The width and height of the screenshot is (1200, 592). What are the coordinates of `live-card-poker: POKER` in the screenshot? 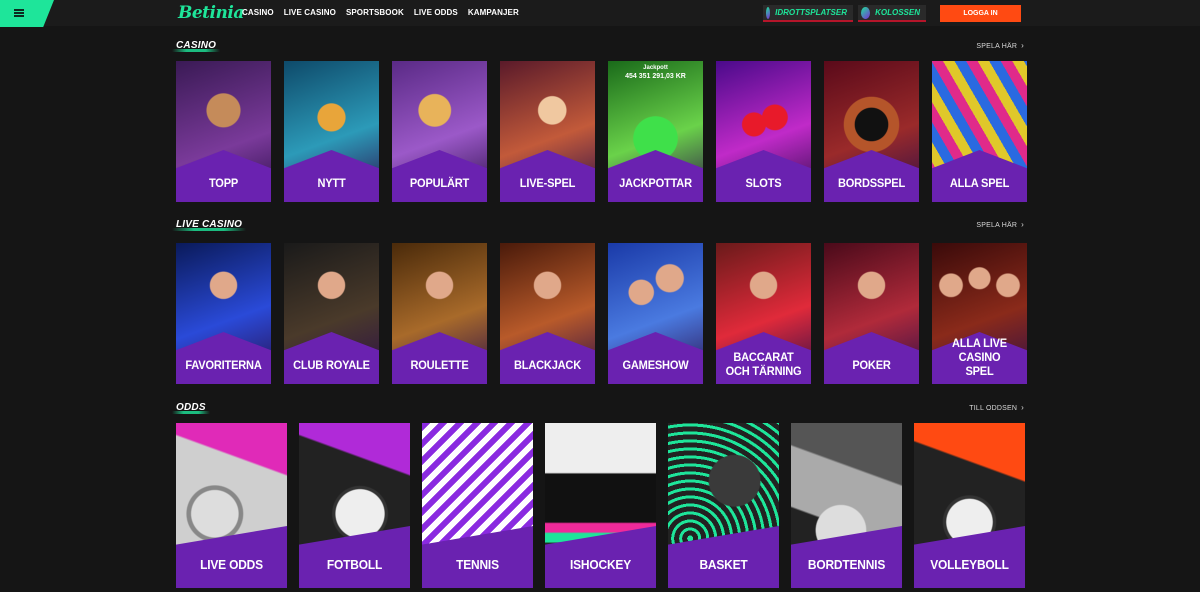 It's located at (871, 313).